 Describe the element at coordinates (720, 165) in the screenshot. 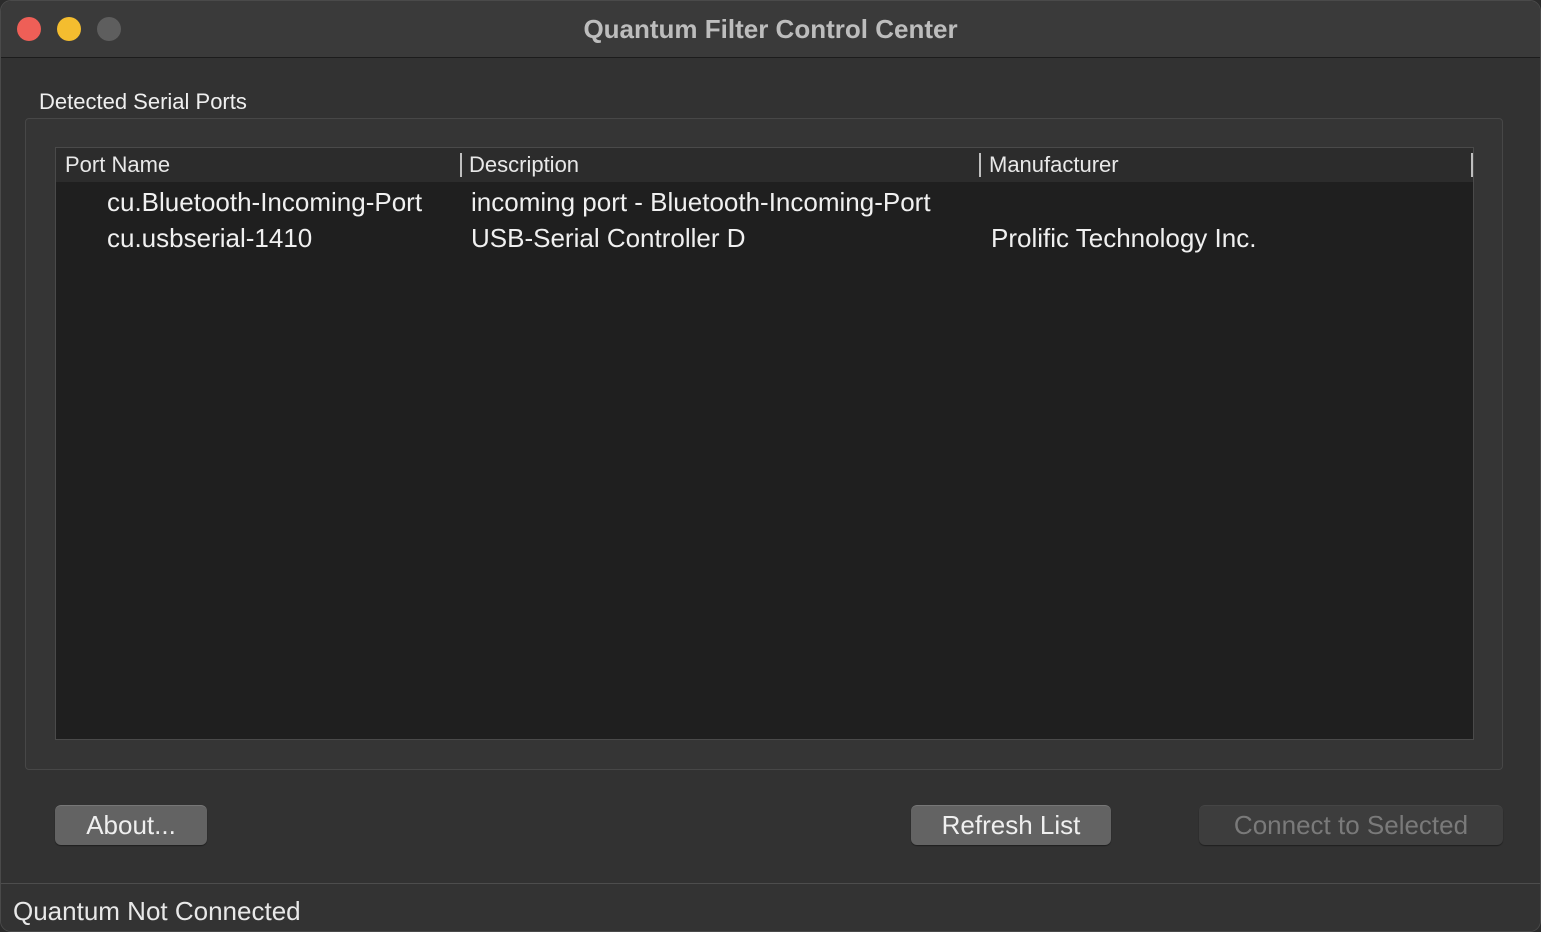

I see `column-header-description: Description` at that location.